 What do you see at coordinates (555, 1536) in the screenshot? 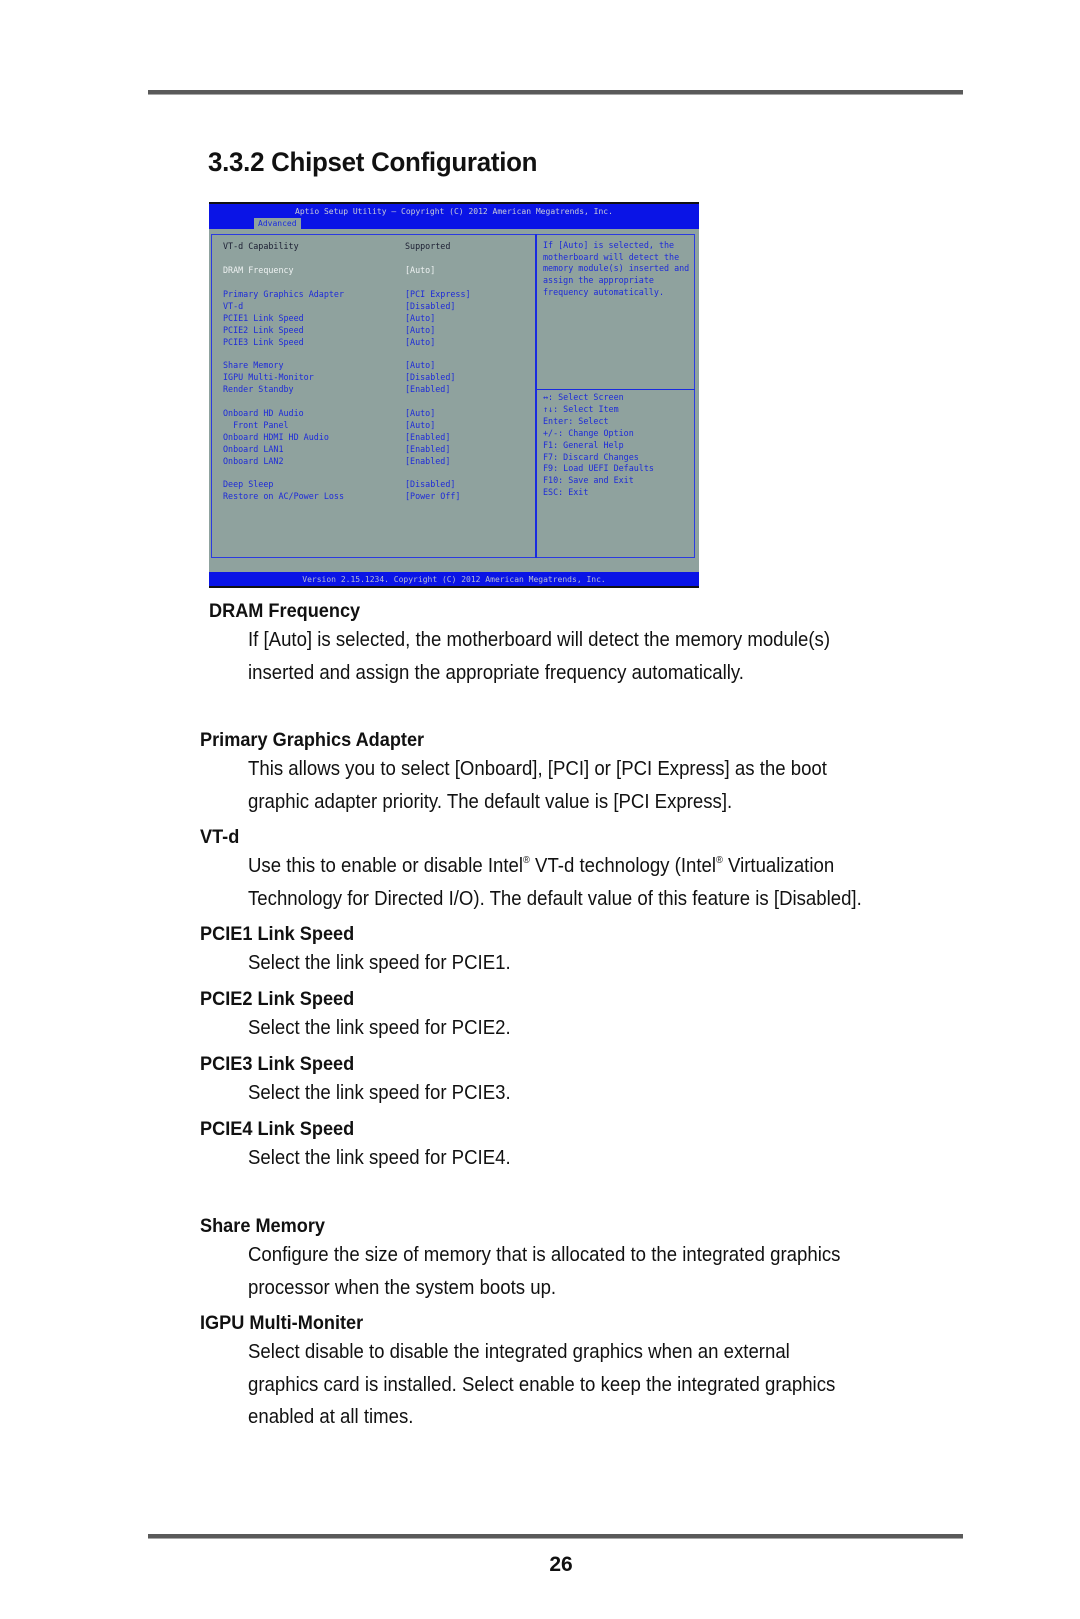
I see `footer-rule` at bounding box center [555, 1536].